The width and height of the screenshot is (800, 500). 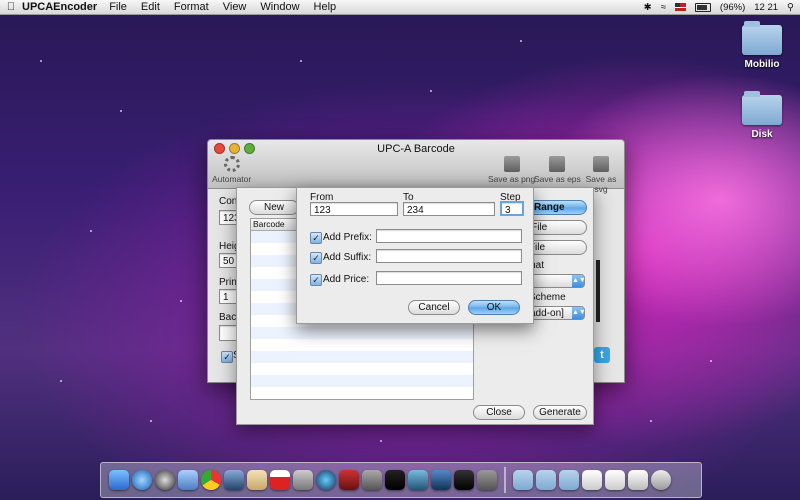 I want to click on xcode-dock-icon, so click(x=418, y=480).